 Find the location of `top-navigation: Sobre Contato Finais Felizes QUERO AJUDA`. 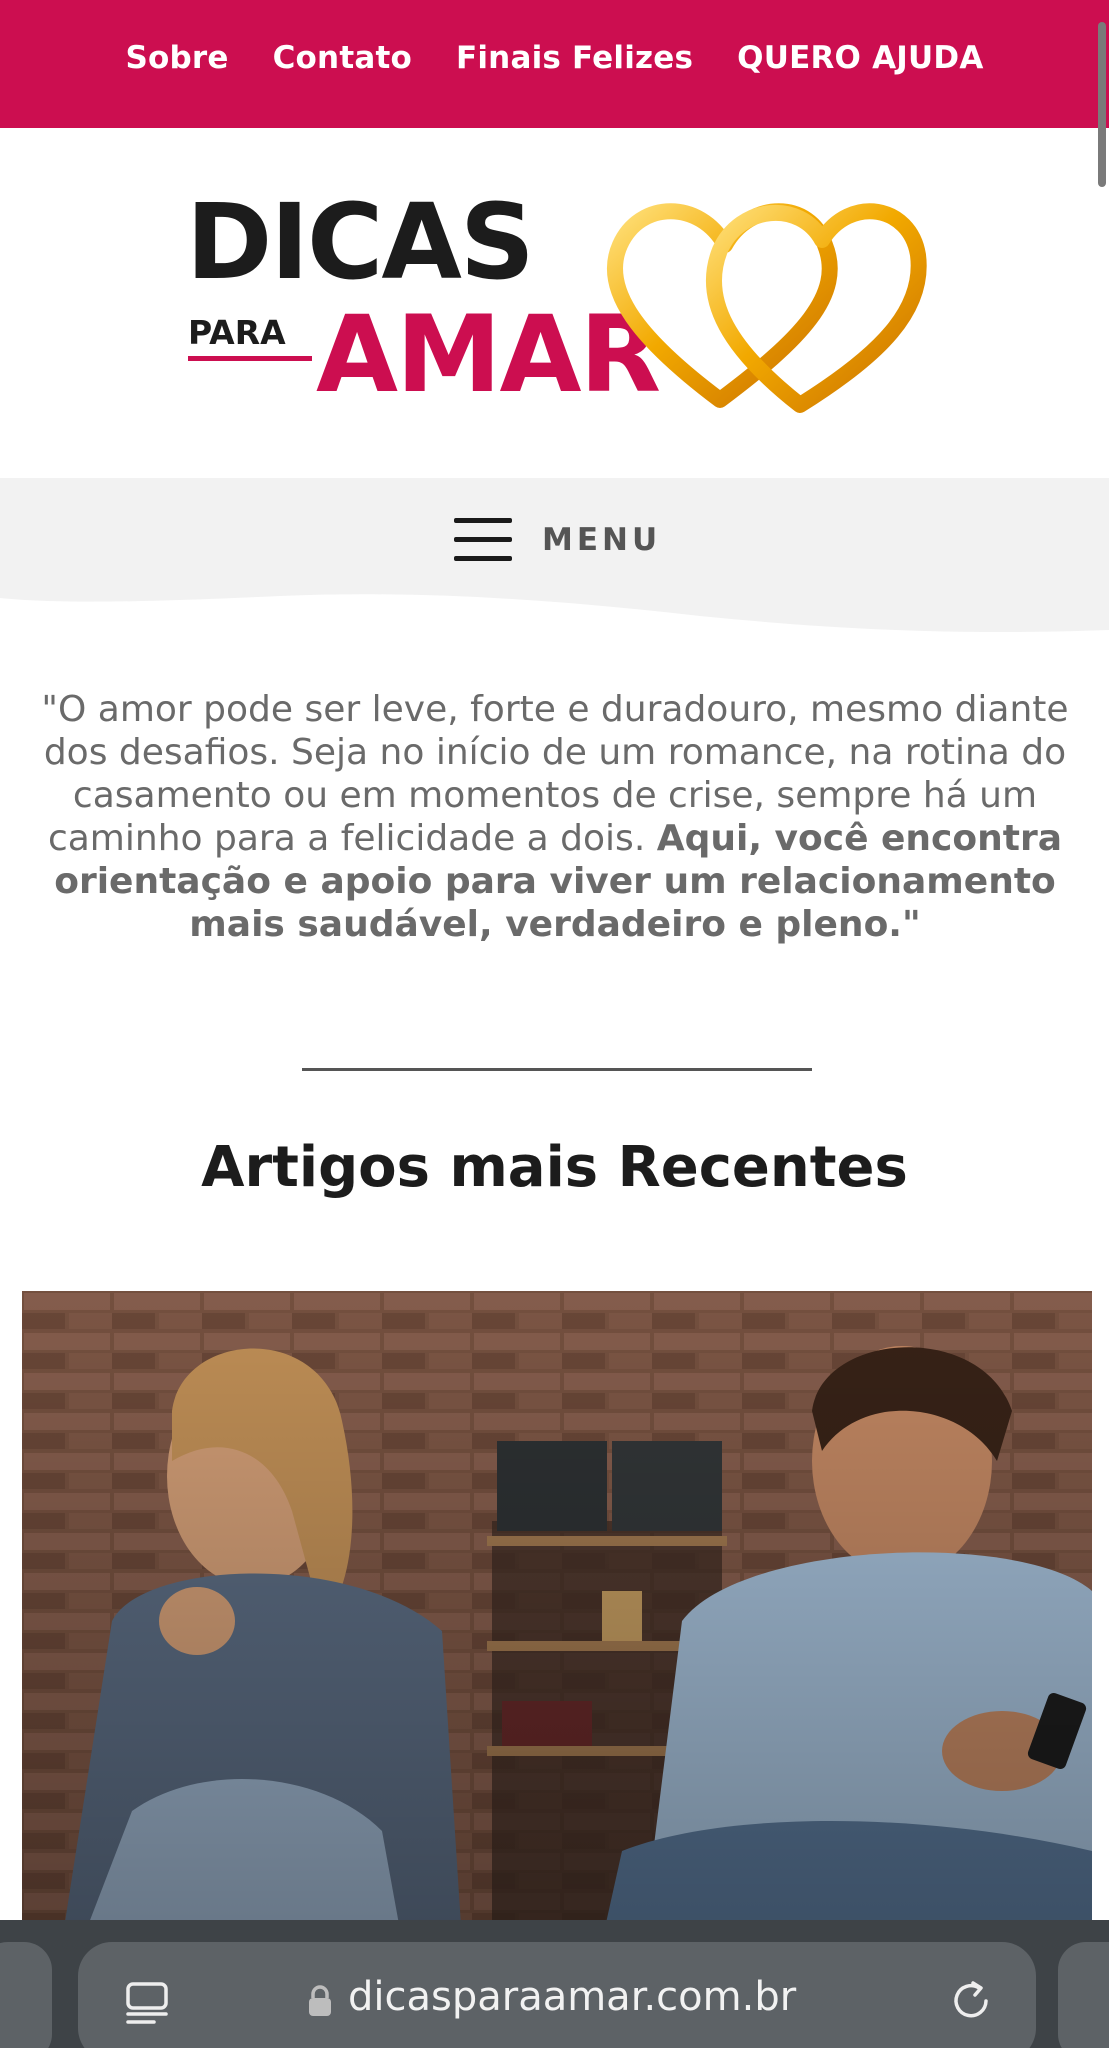

top-navigation: Sobre Contato Finais Felizes QUERO AJUDA is located at coordinates (554, 64).